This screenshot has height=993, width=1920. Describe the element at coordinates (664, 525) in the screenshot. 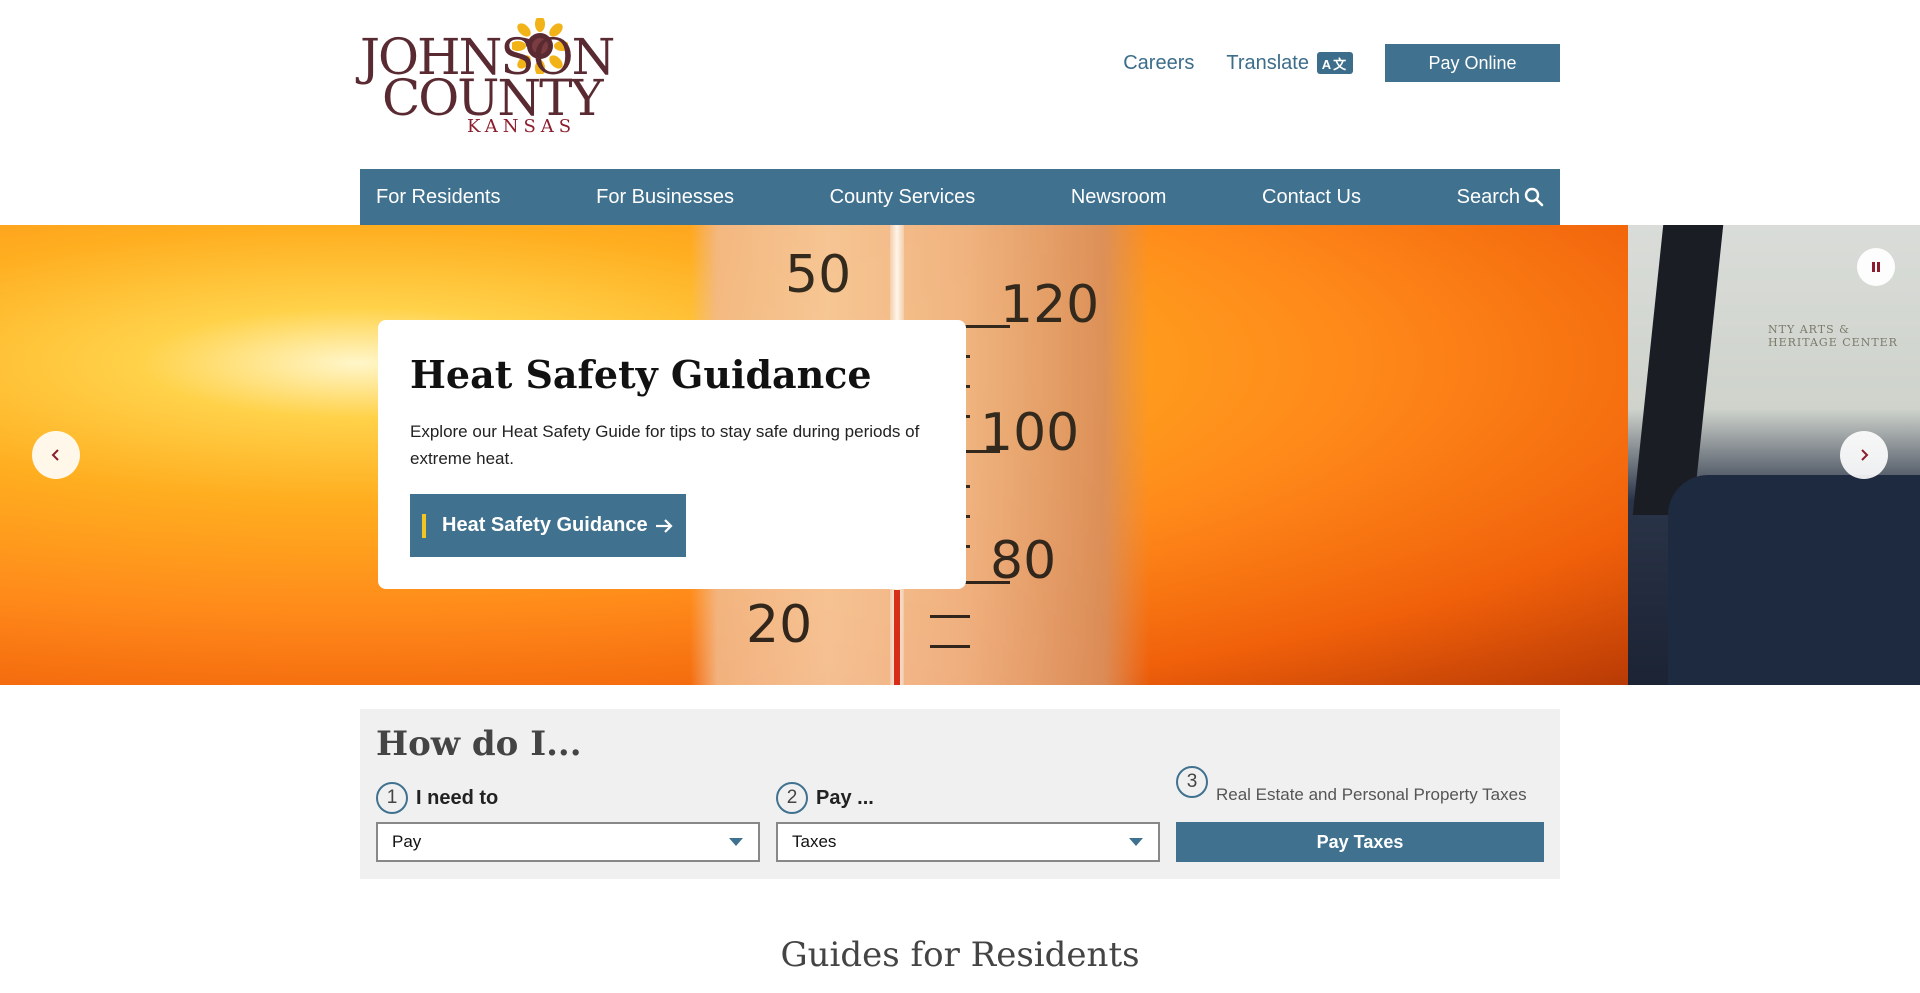

I see `arrow-right-icon` at that location.